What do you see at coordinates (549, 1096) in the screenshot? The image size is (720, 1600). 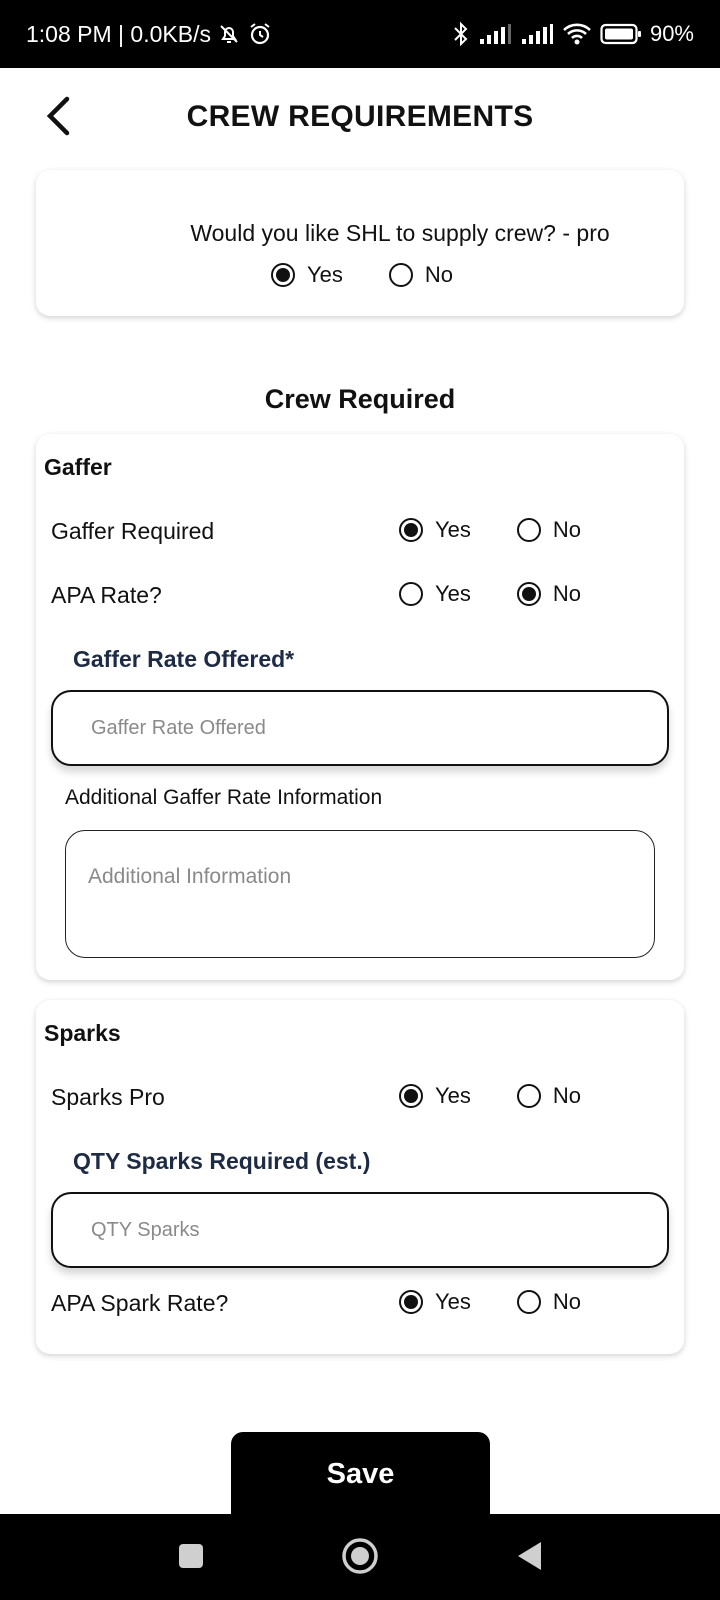 I see `sparks-pro-no-option: No` at bounding box center [549, 1096].